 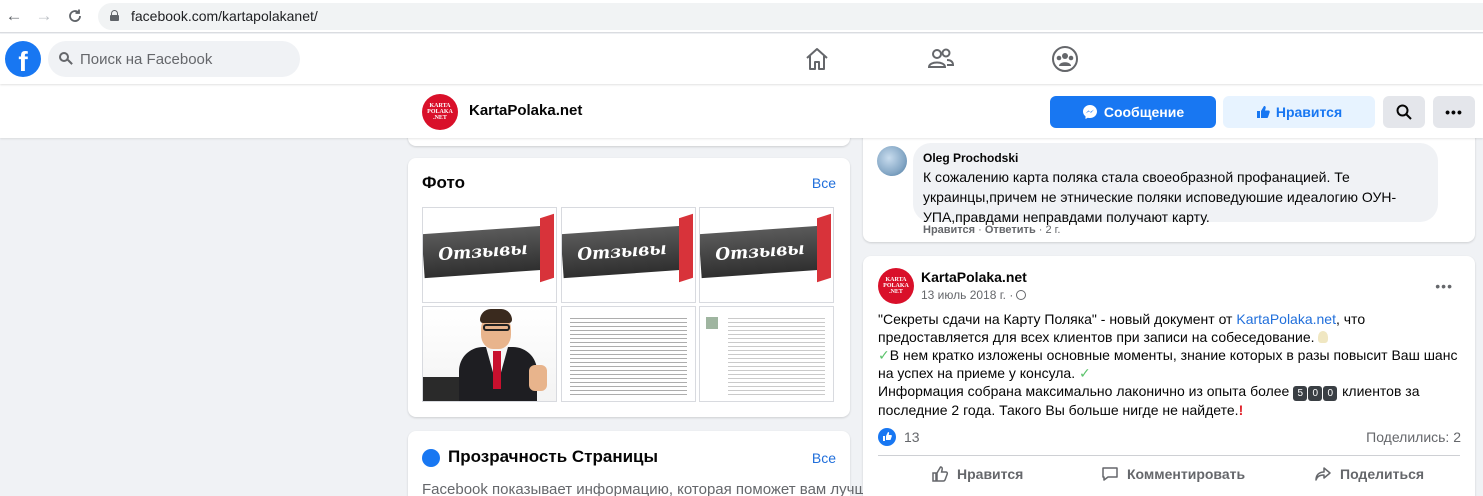 What do you see at coordinates (23, 59) in the screenshot?
I see `facebook-logo-icon: f` at bounding box center [23, 59].